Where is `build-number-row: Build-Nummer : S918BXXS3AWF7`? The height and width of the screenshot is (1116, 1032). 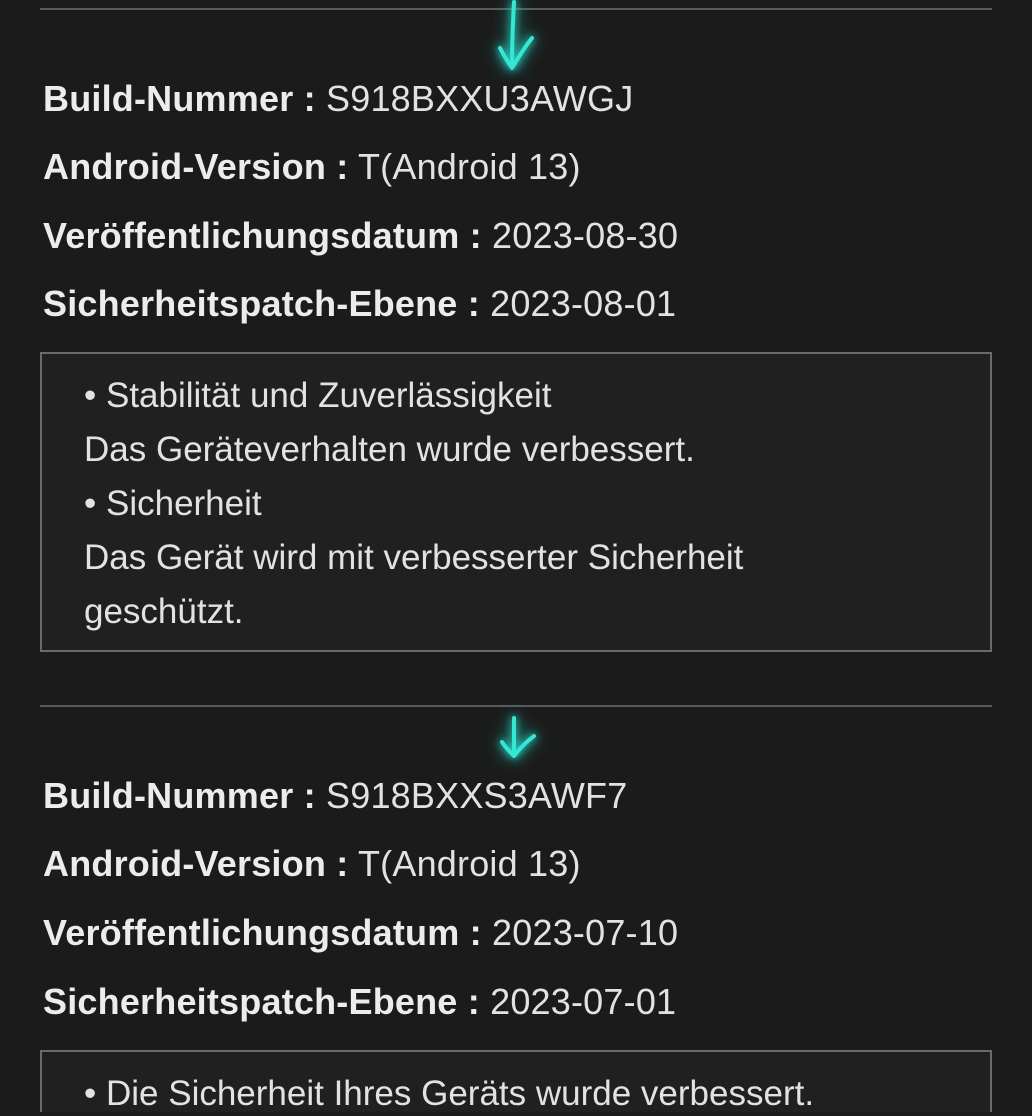
build-number-row: Build-Nummer : S918BXXS3AWF7 is located at coordinates (335, 796).